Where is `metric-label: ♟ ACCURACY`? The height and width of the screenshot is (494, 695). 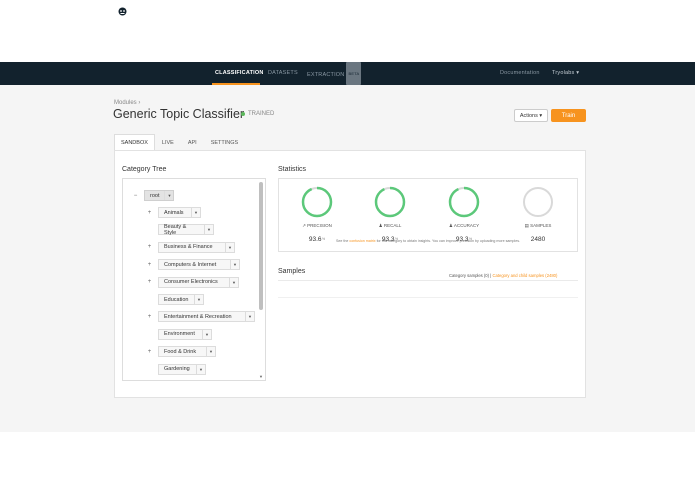
metric-label: ♟ ACCURACY is located at coordinates (464, 226).